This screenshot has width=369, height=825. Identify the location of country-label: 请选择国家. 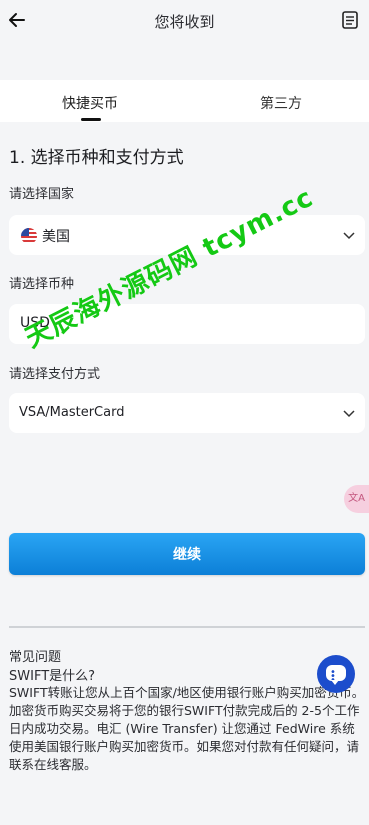
(42, 194).